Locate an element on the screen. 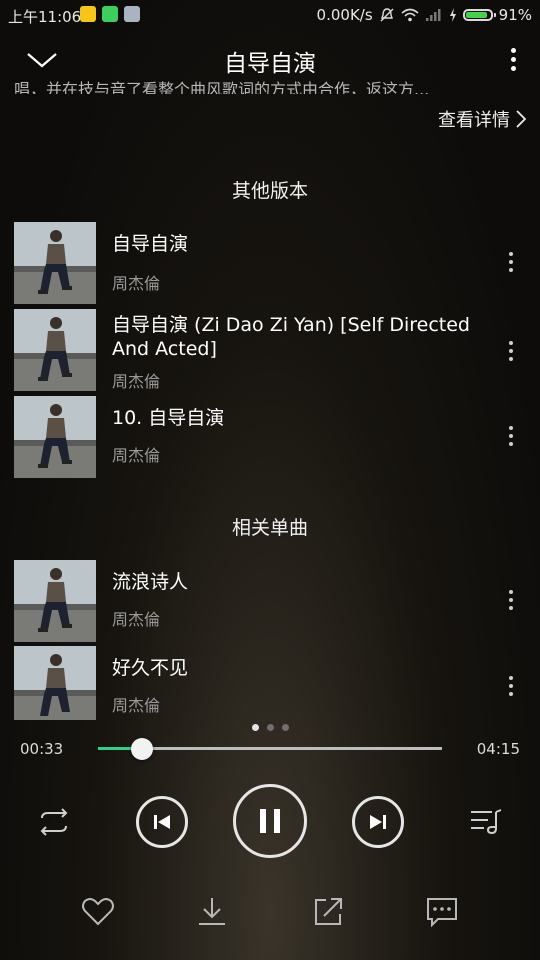  chevron-right-icon is located at coordinates (521, 119).